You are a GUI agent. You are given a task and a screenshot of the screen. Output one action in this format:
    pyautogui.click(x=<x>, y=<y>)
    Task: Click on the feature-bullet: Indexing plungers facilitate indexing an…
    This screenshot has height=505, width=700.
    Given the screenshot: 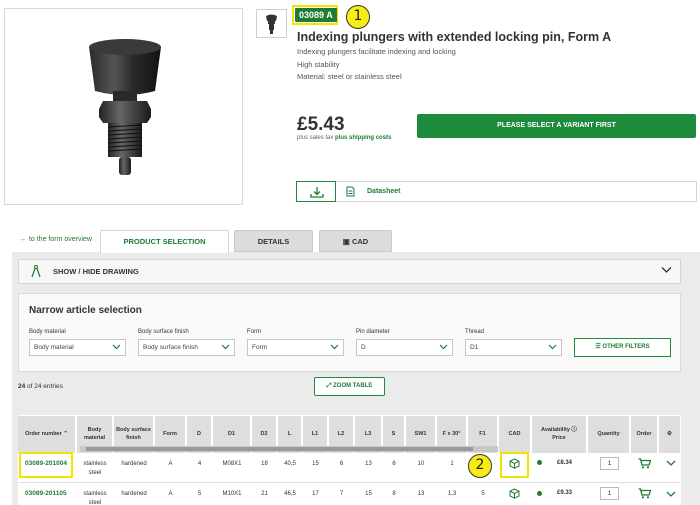 What is the action you would take?
    pyautogui.click(x=376, y=51)
    